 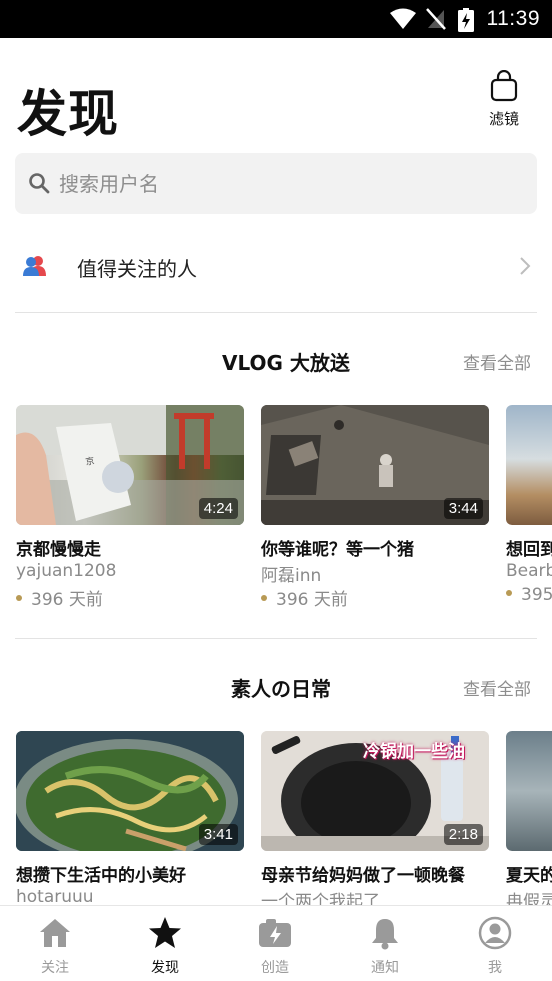 I want to click on nav-tab-create: 创造, so click(x=275, y=943).